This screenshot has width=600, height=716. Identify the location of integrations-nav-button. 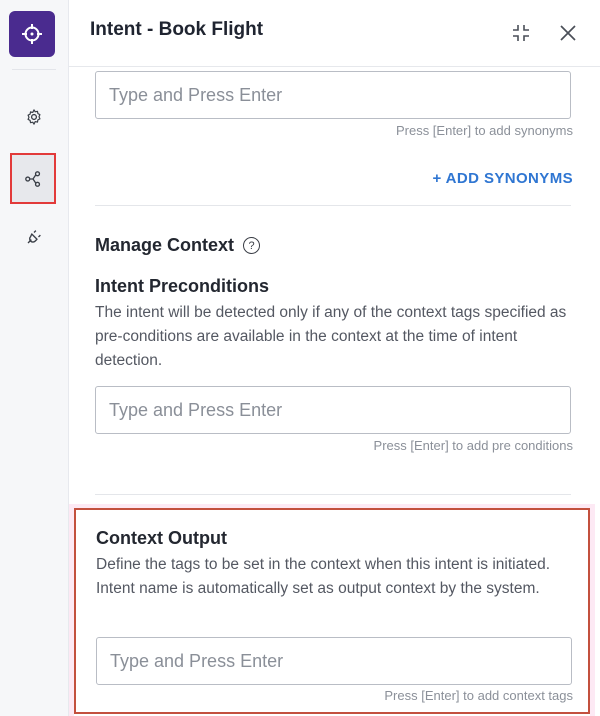
(34, 237).